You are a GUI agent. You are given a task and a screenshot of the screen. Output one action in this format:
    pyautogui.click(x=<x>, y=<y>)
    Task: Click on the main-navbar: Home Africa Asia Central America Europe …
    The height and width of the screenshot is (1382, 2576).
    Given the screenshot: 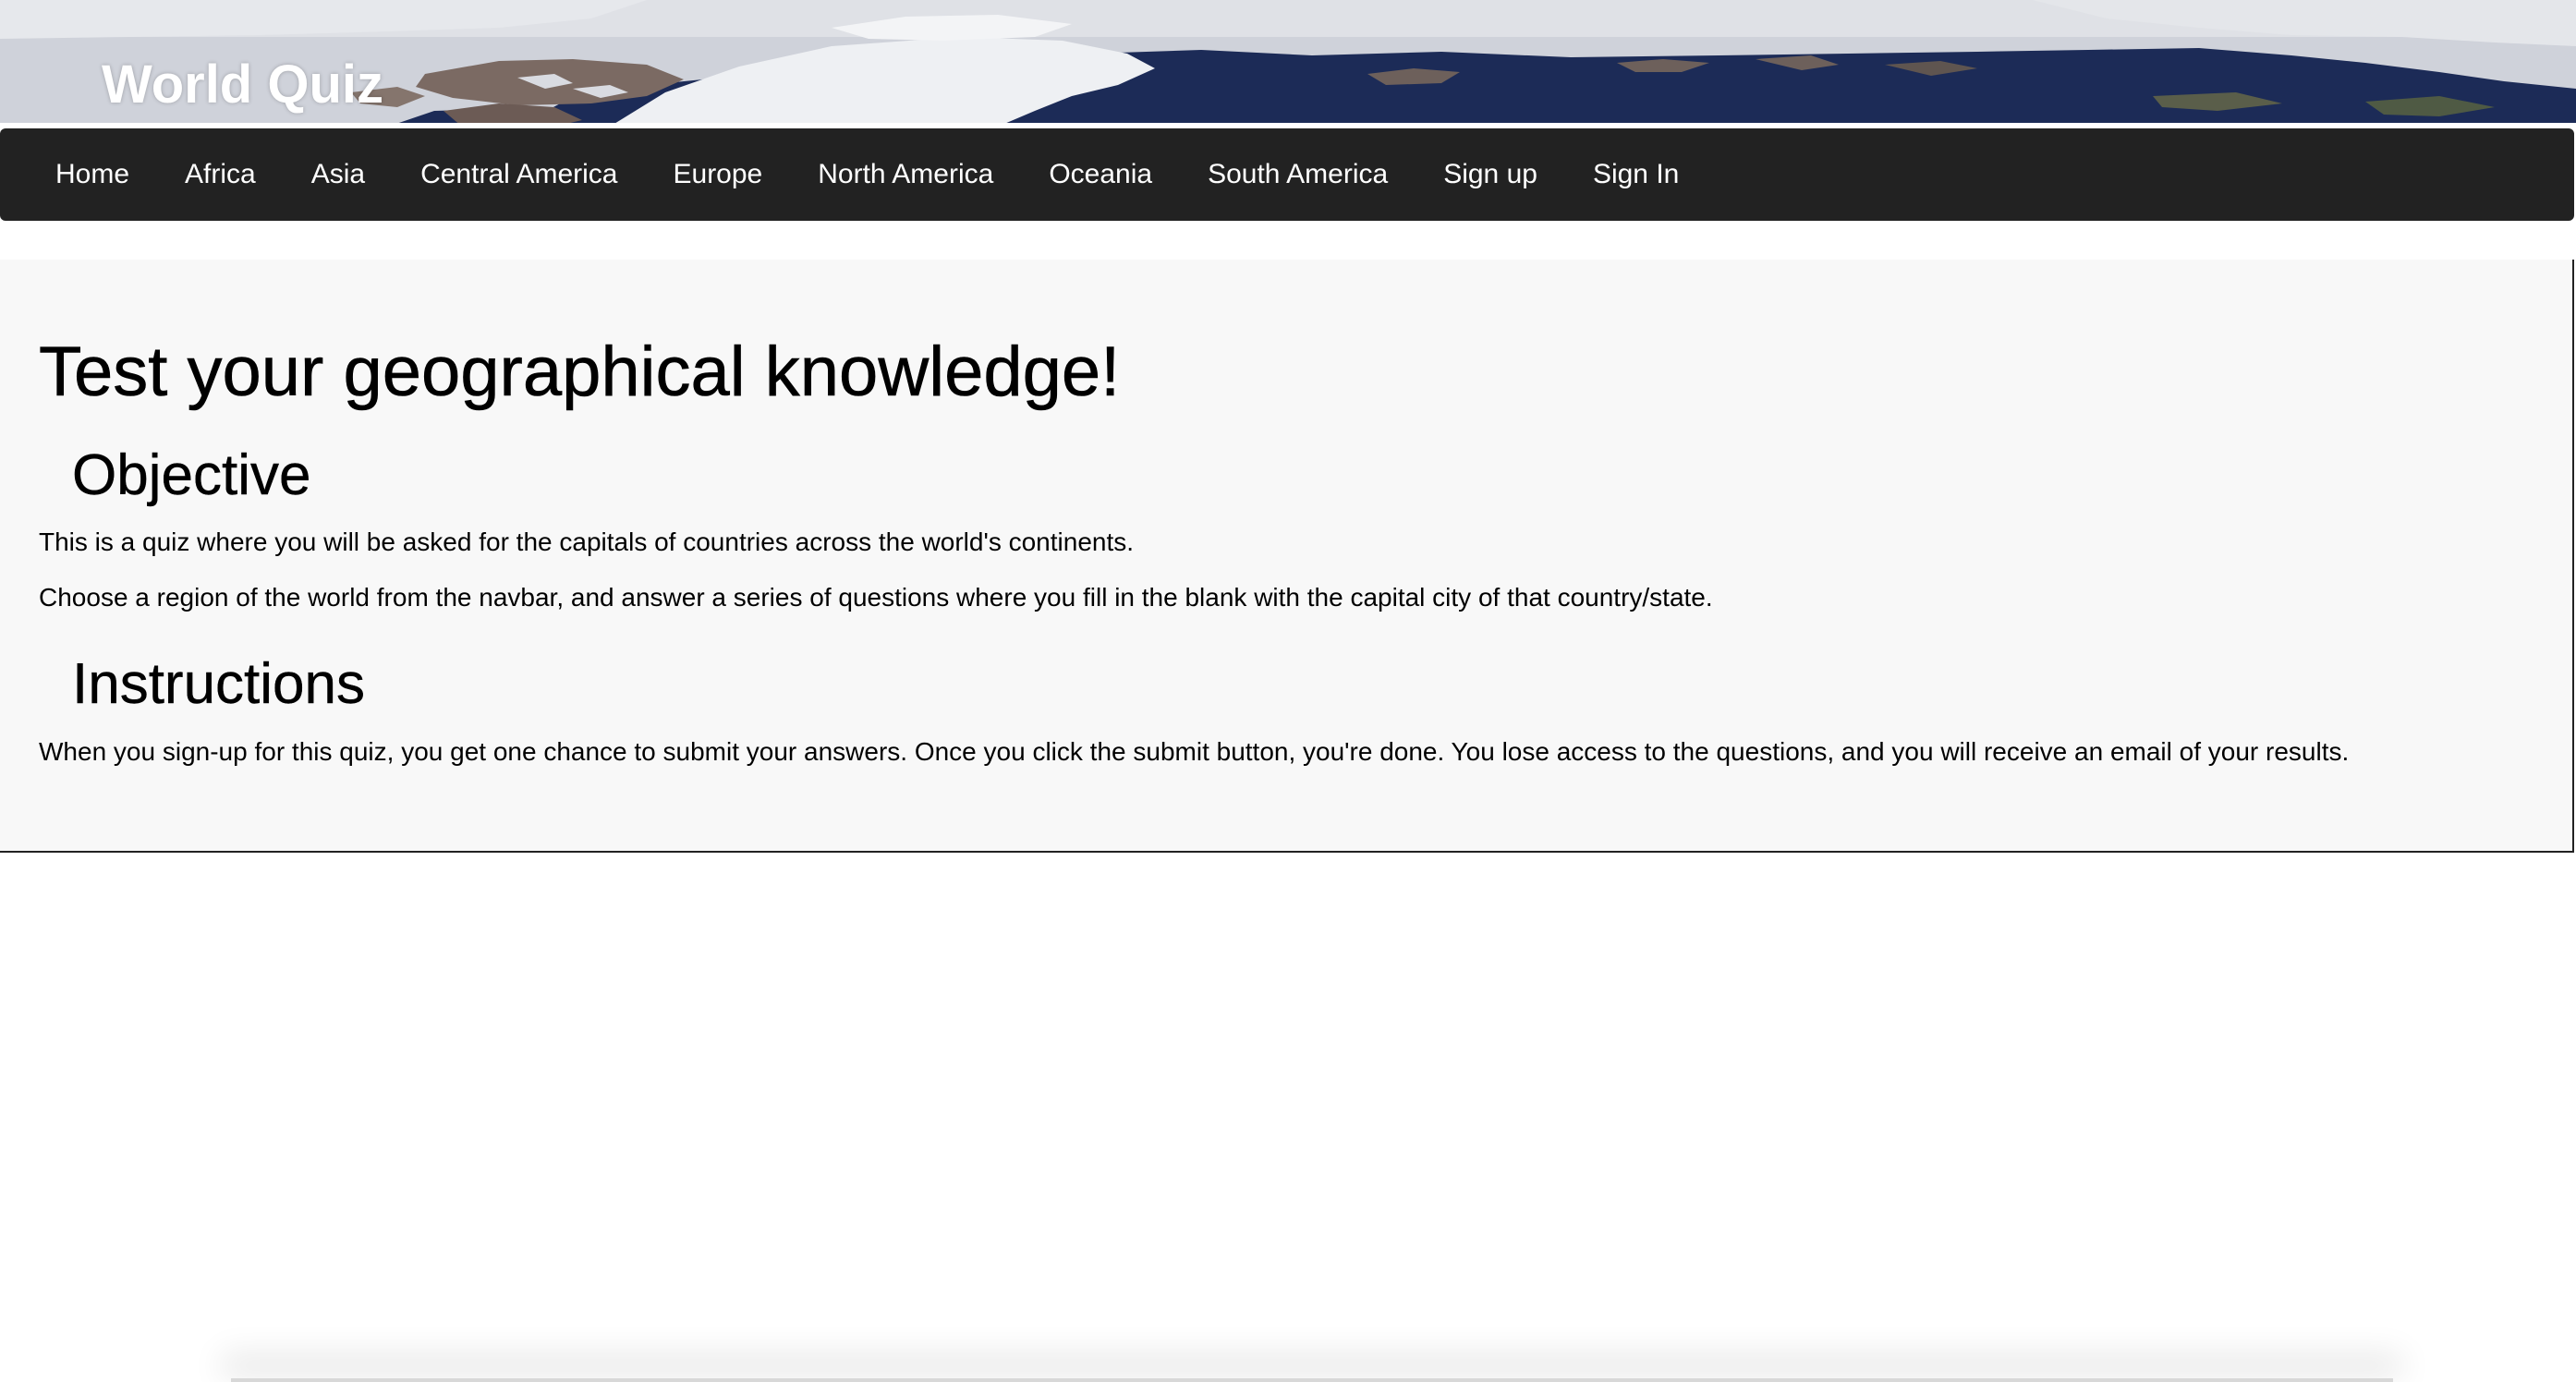 What is the action you would take?
    pyautogui.click(x=1287, y=175)
    